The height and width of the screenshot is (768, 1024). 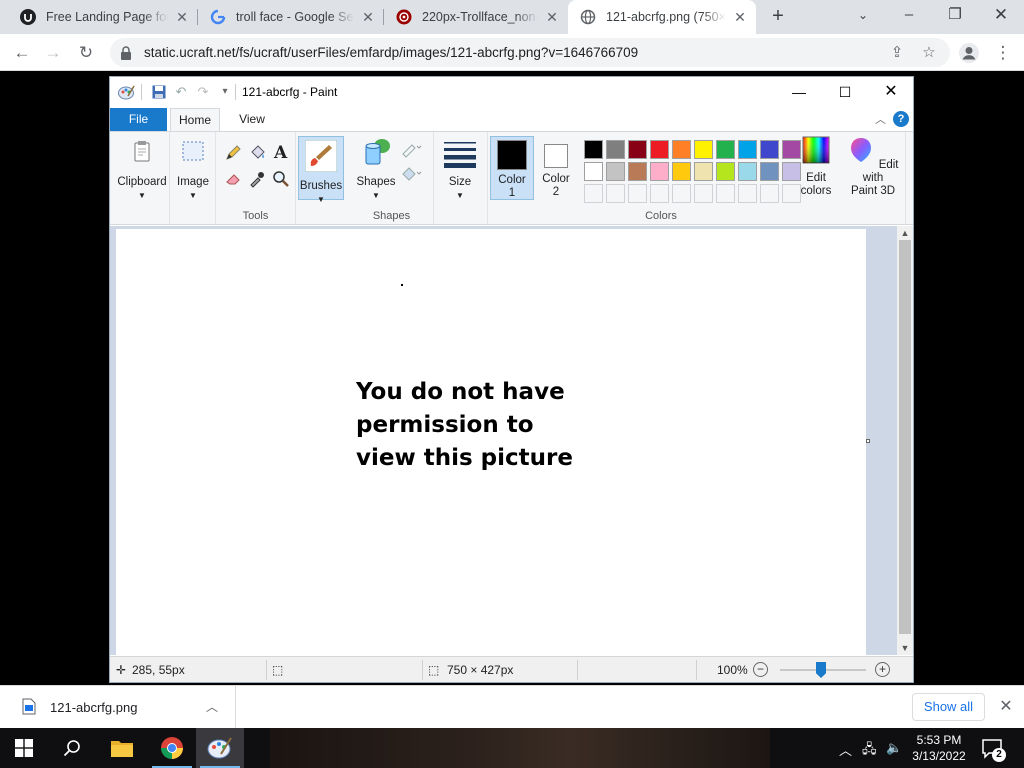 What do you see at coordinates (122, 748) in the screenshot?
I see `file-explorer-button` at bounding box center [122, 748].